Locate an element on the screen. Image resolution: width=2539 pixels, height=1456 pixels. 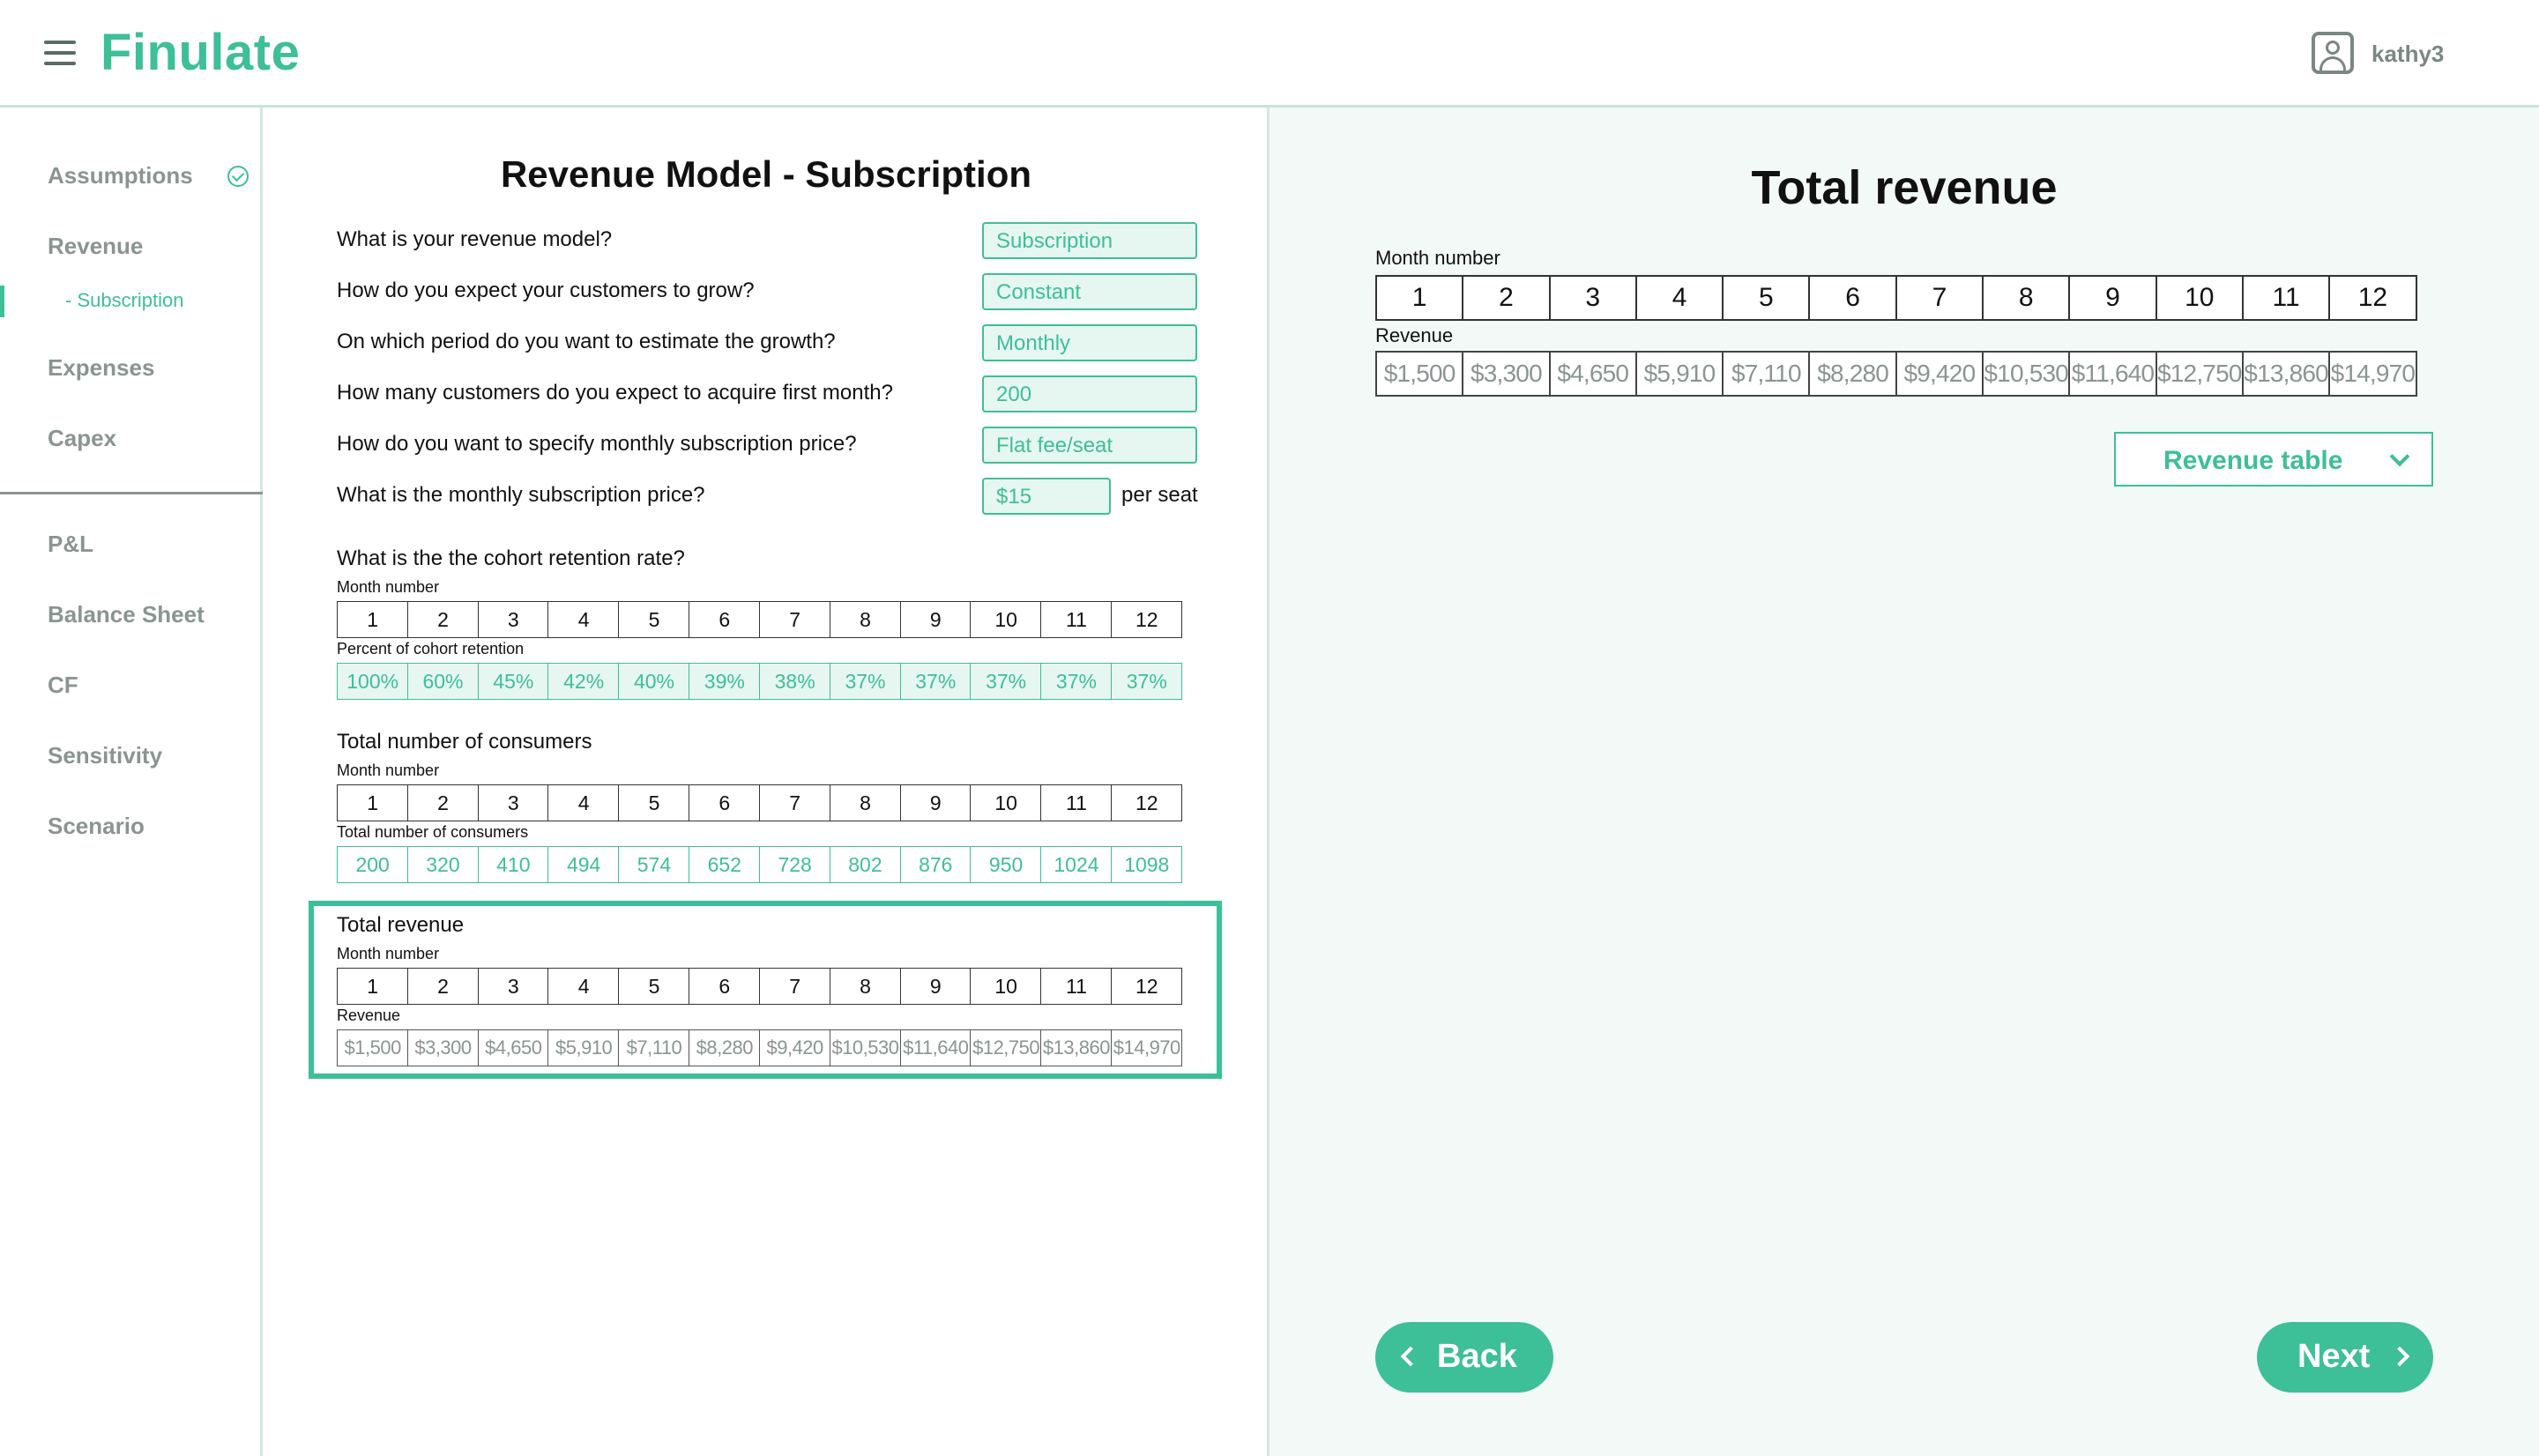
table-cell: 652 is located at coordinates (725, 864).